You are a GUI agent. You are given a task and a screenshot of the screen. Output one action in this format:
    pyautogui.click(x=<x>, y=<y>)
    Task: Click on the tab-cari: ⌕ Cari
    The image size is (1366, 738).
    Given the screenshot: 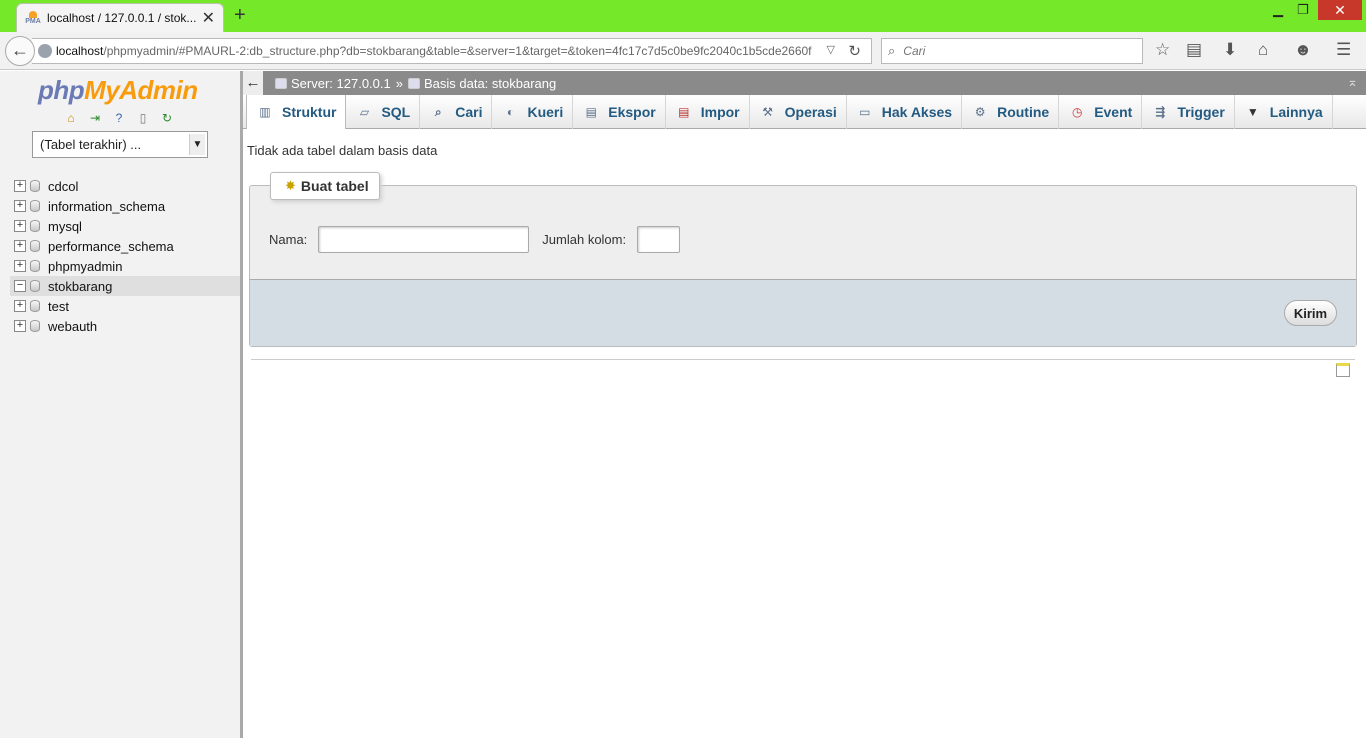 What is the action you would take?
    pyautogui.click(x=456, y=112)
    